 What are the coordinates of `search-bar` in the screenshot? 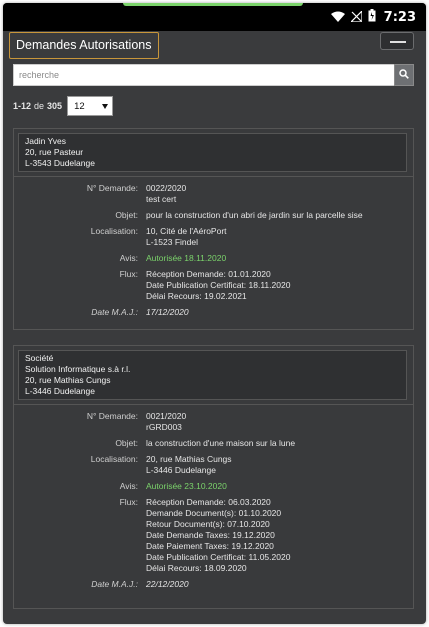 It's located at (213, 75).